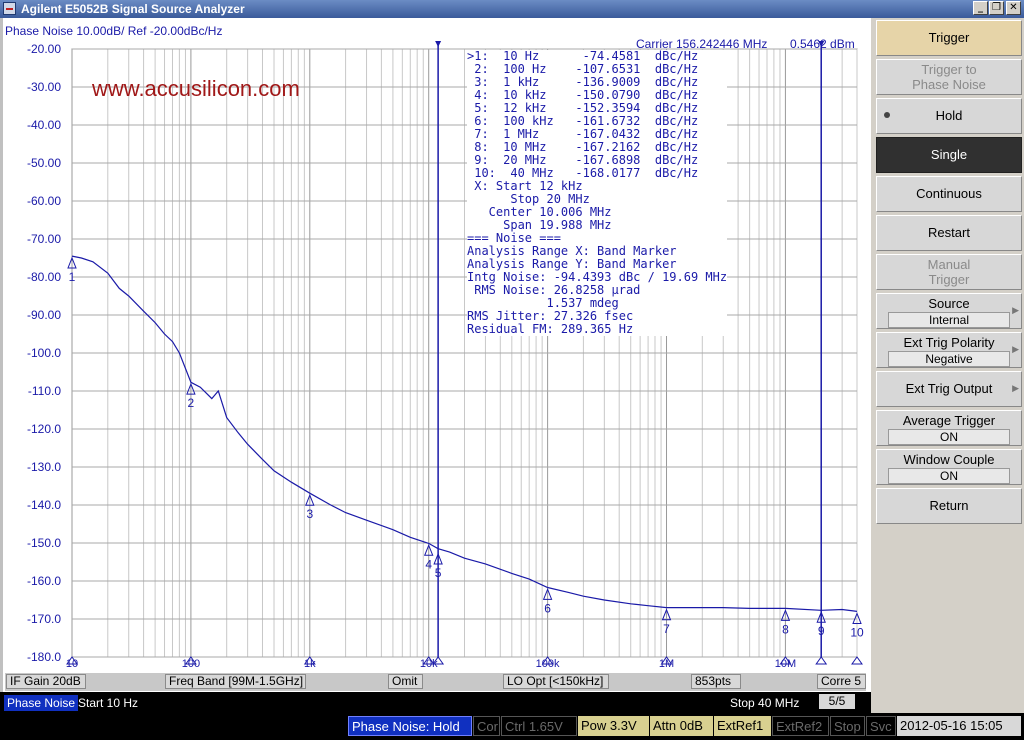 The image size is (1024, 740). I want to click on softkey-return-label: Return, so click(949, 505).